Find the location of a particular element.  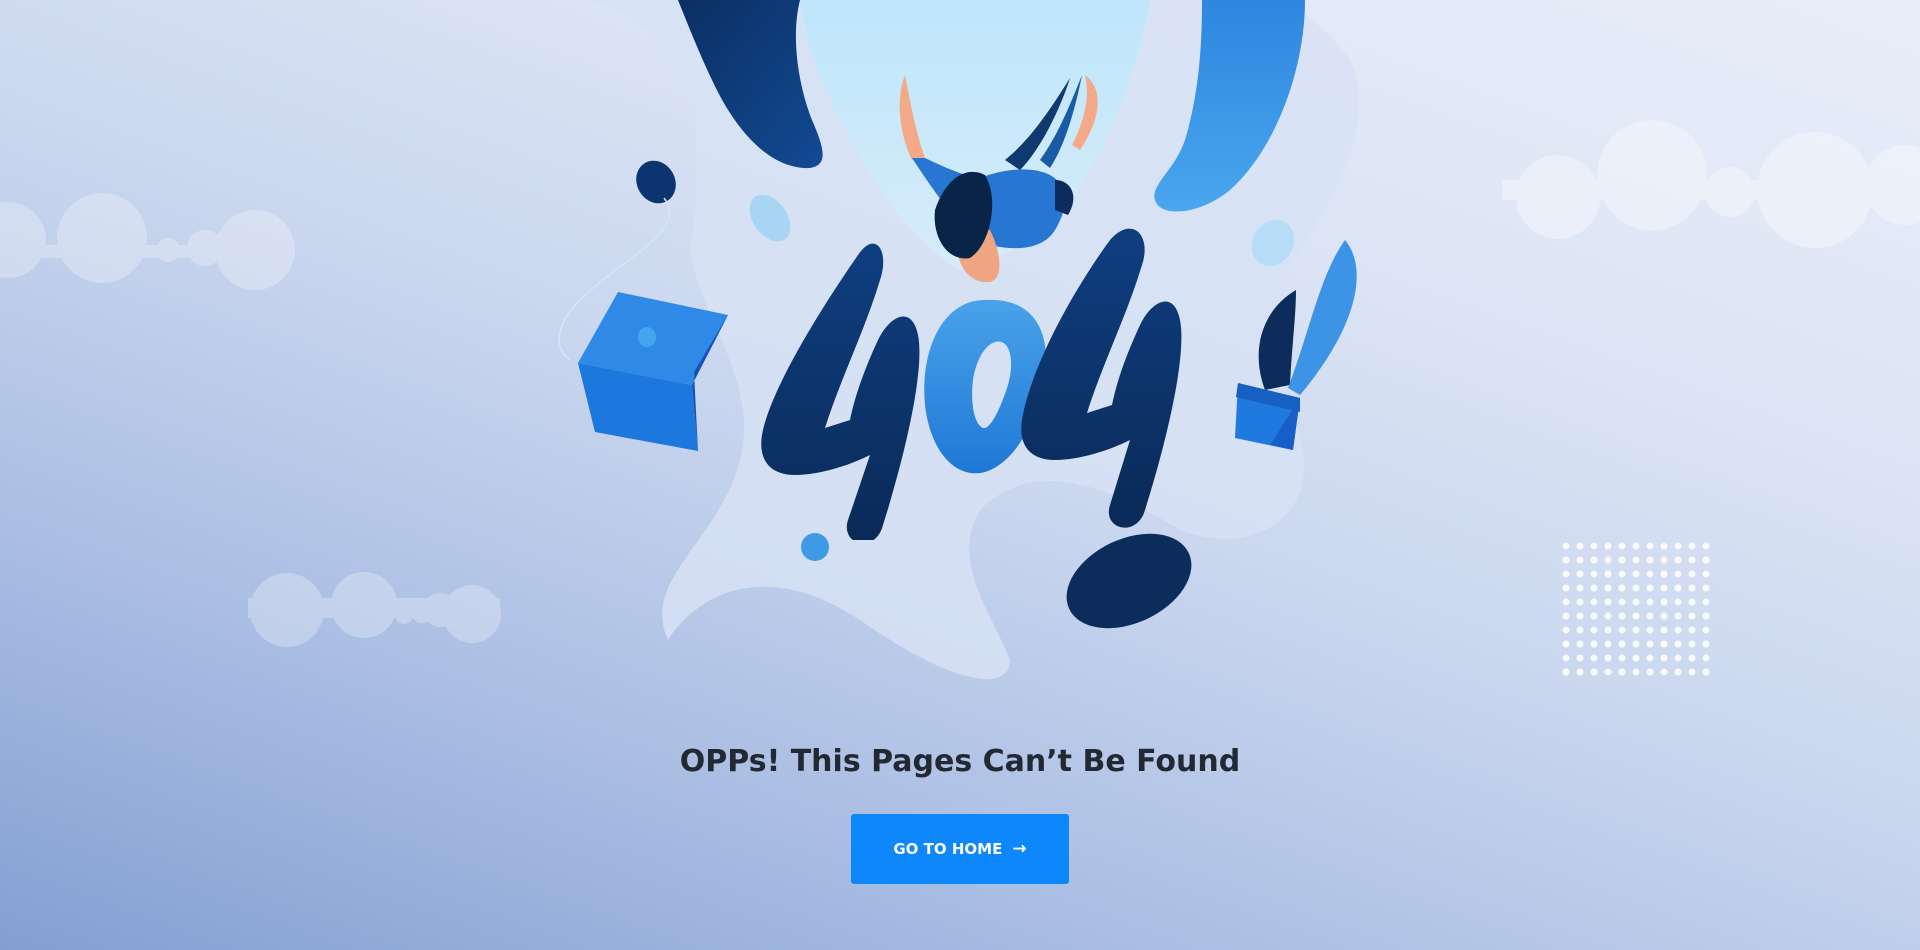

error-404-graphic is located at coordinates (990, 382).